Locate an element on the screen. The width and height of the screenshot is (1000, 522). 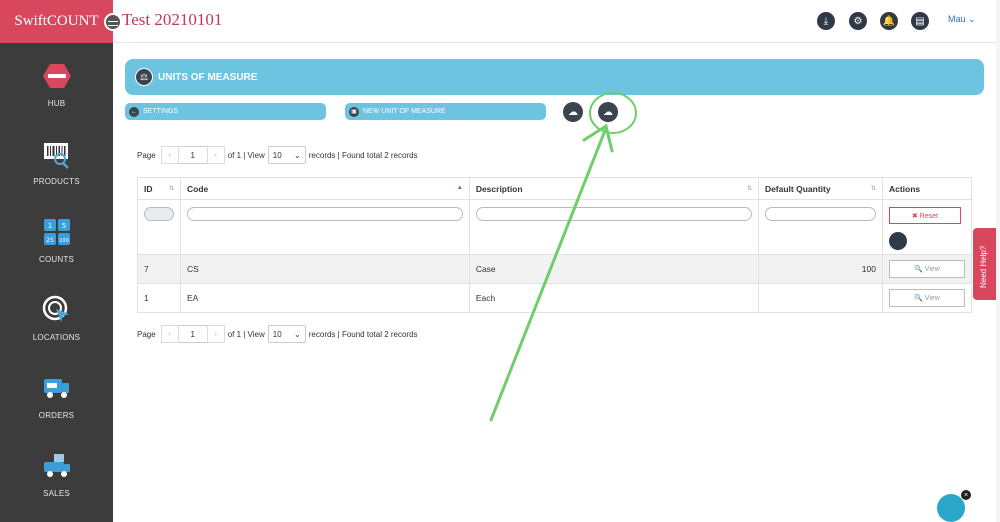
need-help-tab: Need Help? is located at coordinates (984, 264).